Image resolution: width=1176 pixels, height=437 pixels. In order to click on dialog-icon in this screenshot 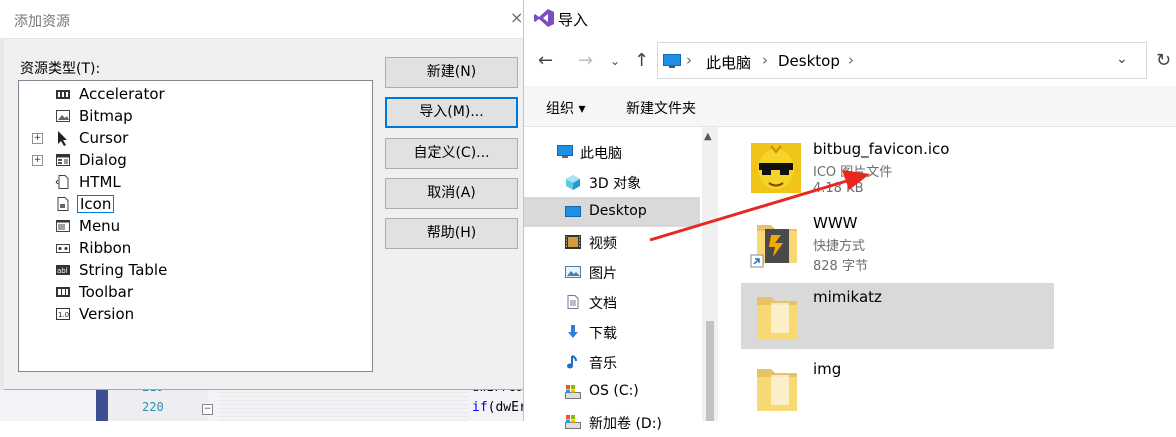, I will do `click(63, 160)`.